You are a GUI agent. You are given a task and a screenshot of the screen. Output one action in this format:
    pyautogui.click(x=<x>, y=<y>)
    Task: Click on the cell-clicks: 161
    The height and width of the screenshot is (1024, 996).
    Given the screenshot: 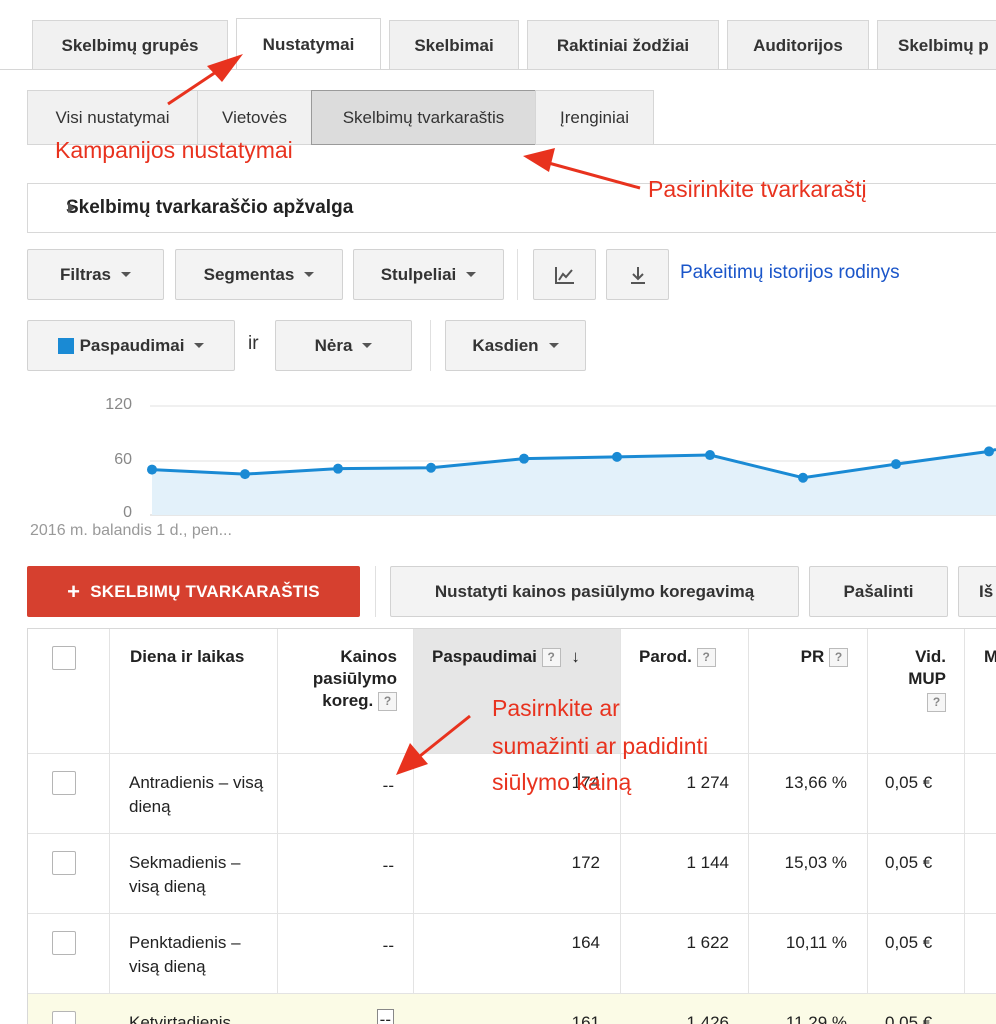 What is the action you would take?
    pyautogui.click(x=585, y=1018)
    